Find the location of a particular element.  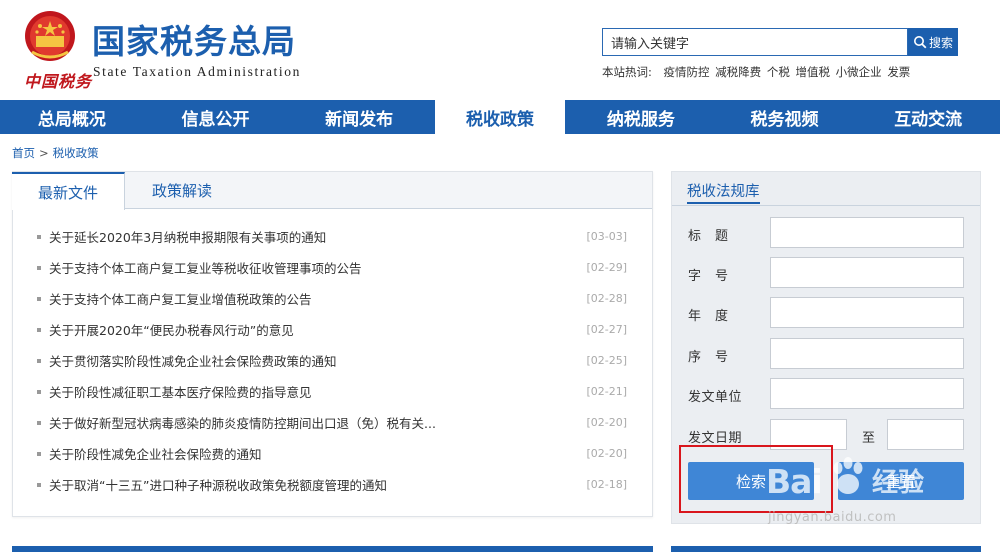

document-title: 关于贯彻落实阶段性减免企业社会保险费政策的通知 is located at coordinates (313, 360).